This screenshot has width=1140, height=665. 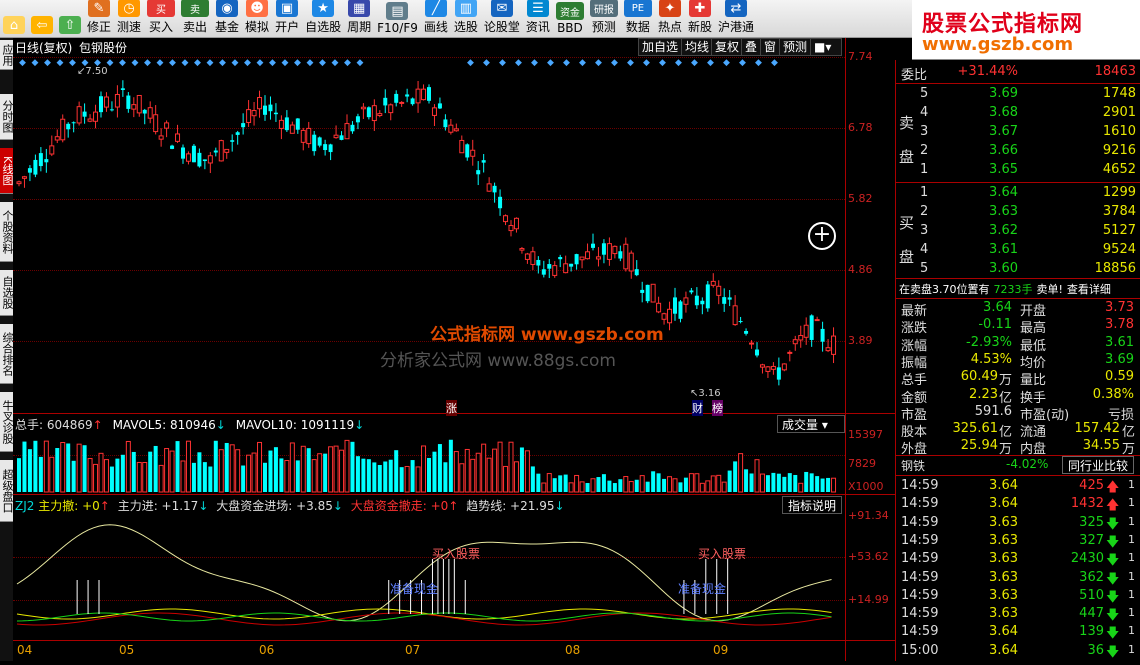 What do you see at coordinates (913, 465) in the screenshot?
I see `industry-name: 钢铁` at bounding box center [913, 465].